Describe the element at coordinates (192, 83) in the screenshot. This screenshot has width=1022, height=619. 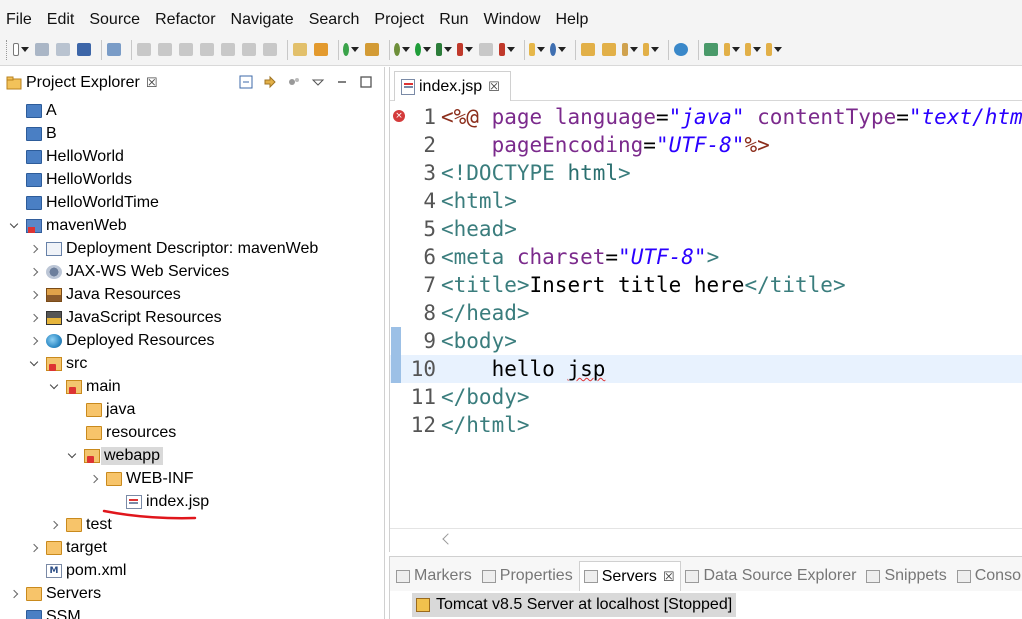
I see `project-explorer-tab: Project Explorer ☒` at that location.